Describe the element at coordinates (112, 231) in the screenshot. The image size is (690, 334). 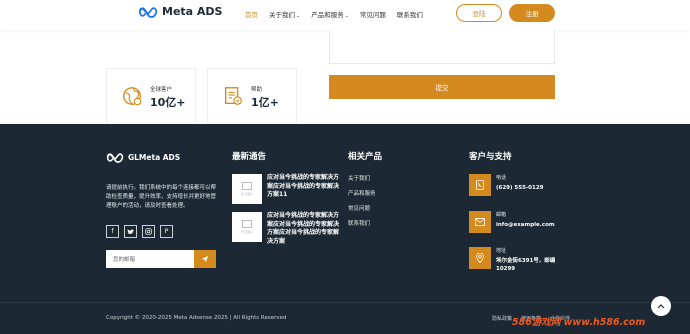
I see `facebook-icon: f` at that location.